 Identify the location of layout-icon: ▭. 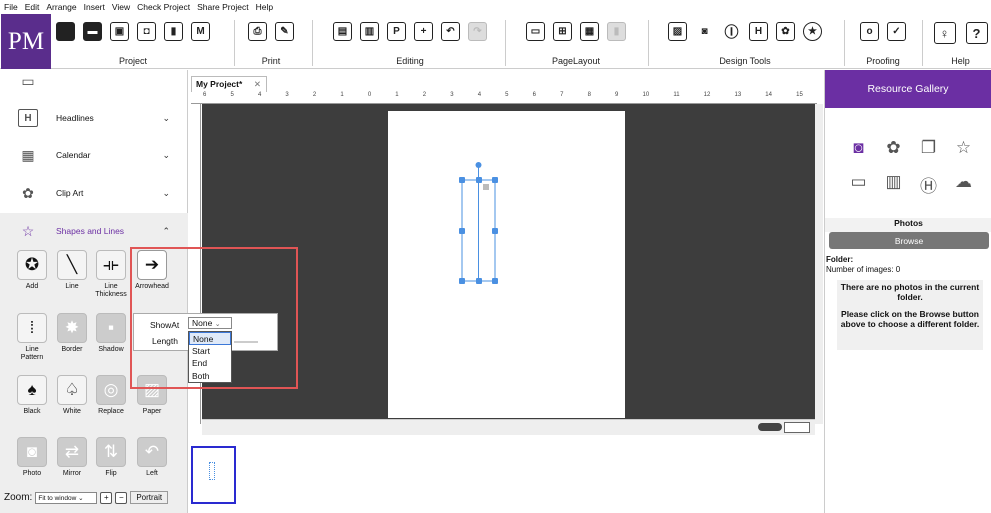
(858, 184).